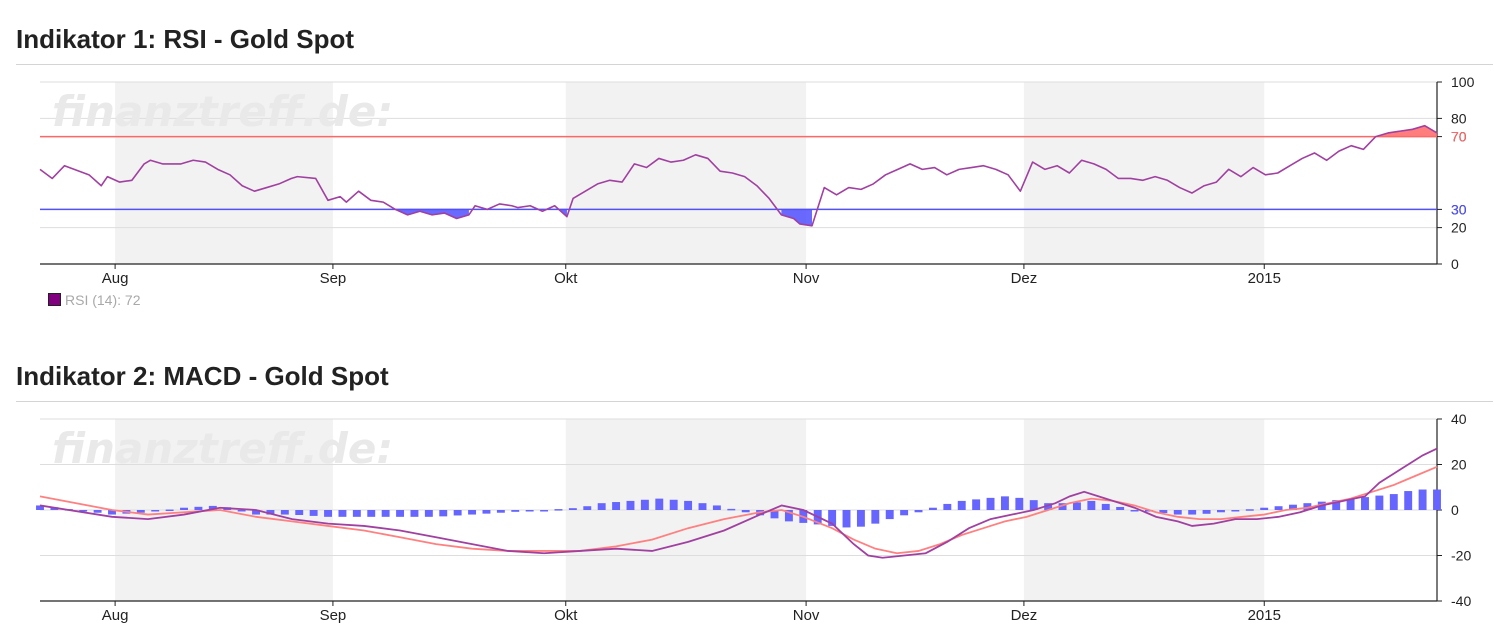  Describe the element at coordinates (1024, 278) in the screenshot. I see `rsi-x-tick-label: Dez` at that location.